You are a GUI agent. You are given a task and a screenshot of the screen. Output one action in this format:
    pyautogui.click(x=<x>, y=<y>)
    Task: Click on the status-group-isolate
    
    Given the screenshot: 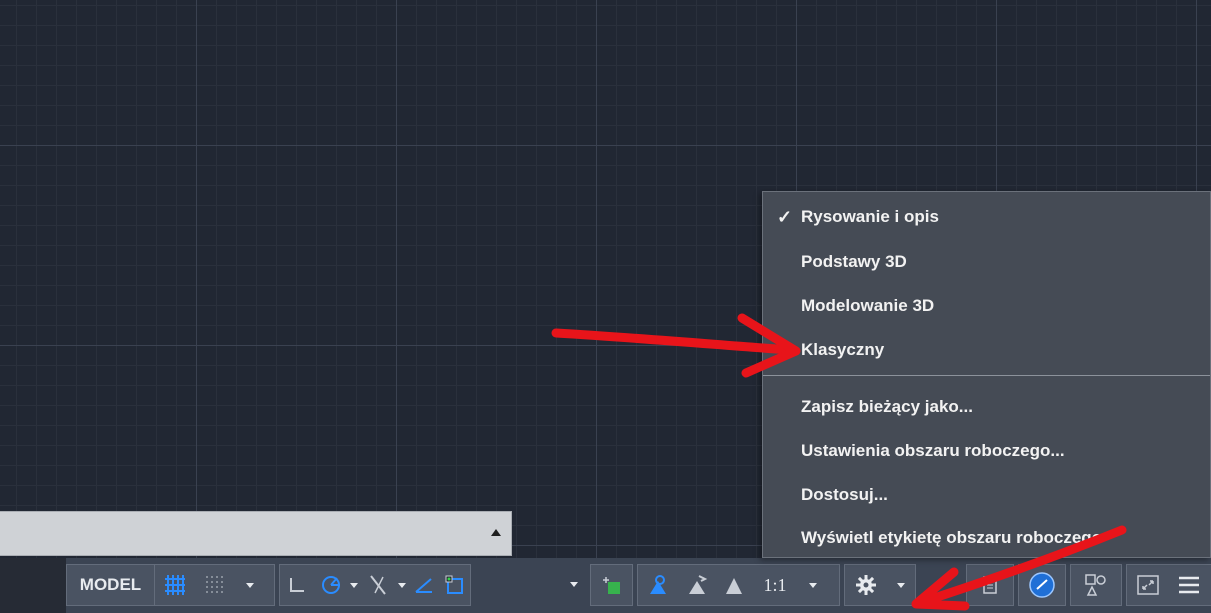 What is the action you would take?
    pyautogui.click(x=1042, y=585)
    